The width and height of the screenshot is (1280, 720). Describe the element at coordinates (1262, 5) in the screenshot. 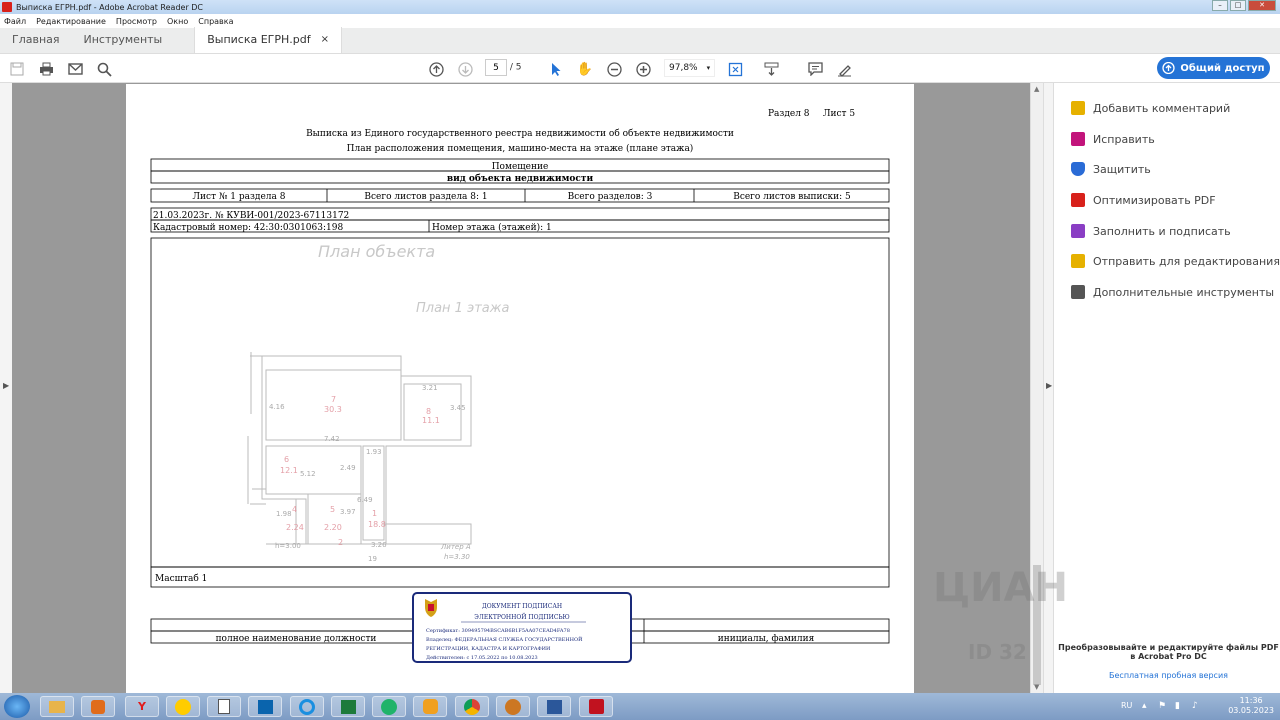

I see `close-window-button: ✕` at that location.